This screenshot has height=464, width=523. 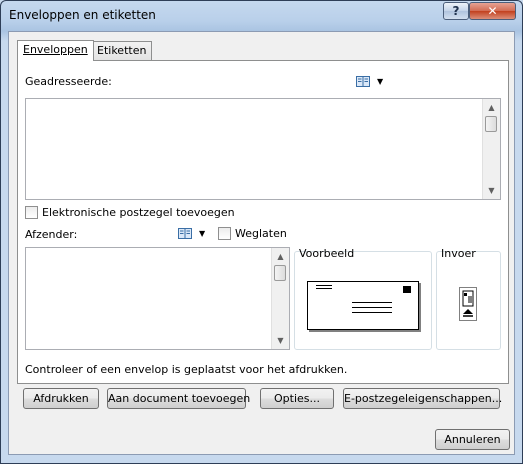 What do you see at coordinates (31, 212) in the screenshot?
I see `e-postage-checkbox` at bounding box center [31, 212].